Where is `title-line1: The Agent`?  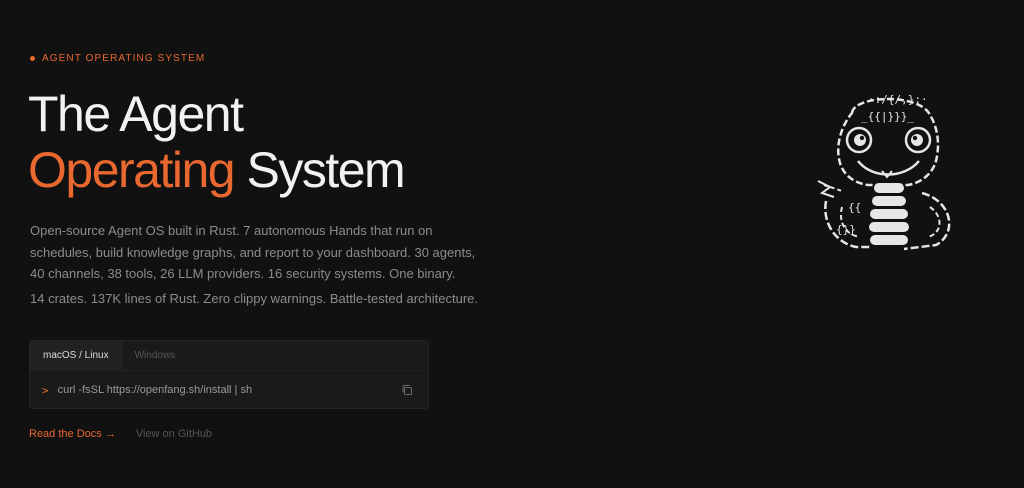
title-line1: The Agent is located at coordinates (136, 114).